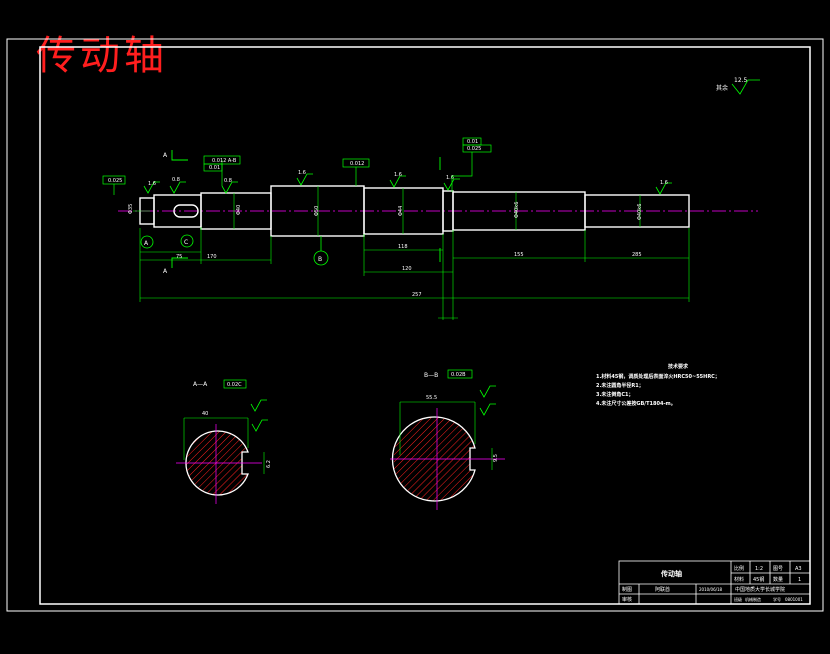 The image size is (830, 654). Describe the element at coordinates (224, 441) in the screenshot. I see `section-a-a: A—A 0.02C 40 6.2` at that location.